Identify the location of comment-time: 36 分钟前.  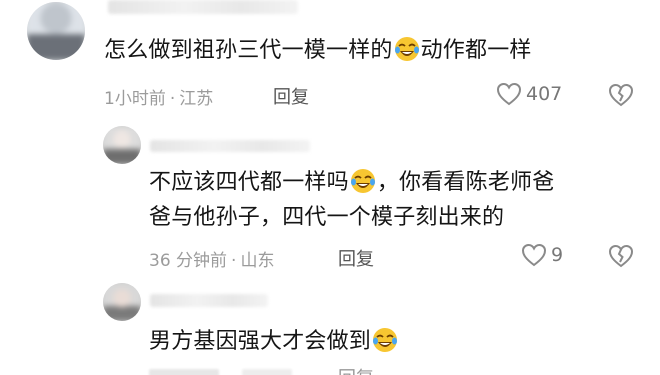
(188, 261).